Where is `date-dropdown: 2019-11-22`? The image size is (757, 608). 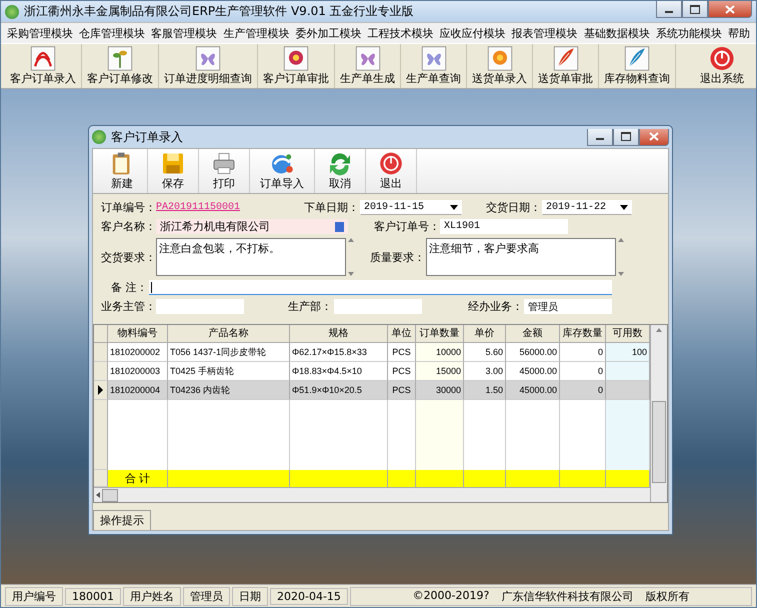
date-dropdown: 2019-11-22 is located at coordinates (587, 207).